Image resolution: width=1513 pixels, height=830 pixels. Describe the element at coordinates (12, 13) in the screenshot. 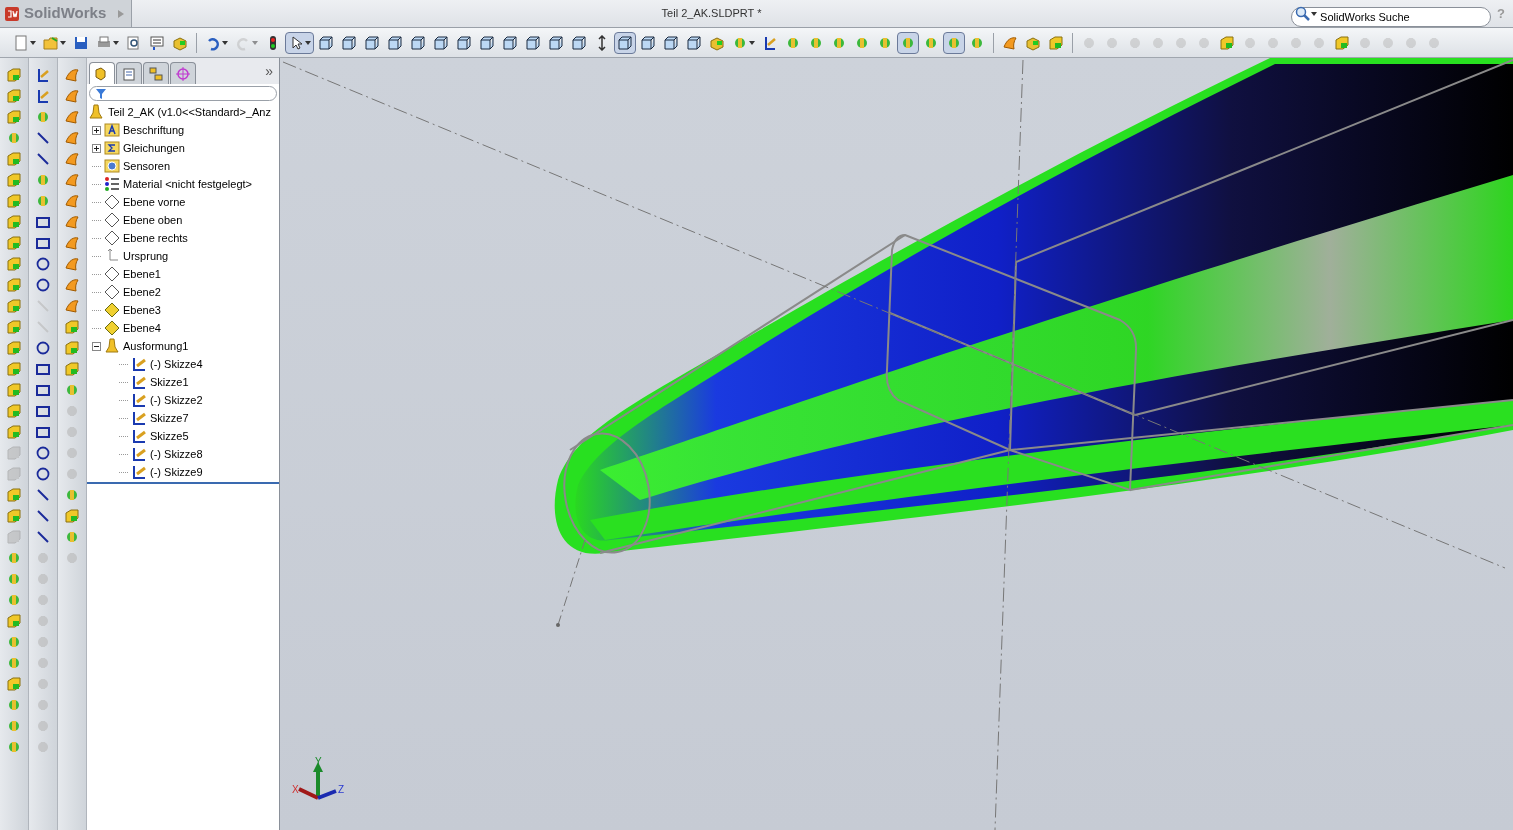

I see `logo-icon` at that location.